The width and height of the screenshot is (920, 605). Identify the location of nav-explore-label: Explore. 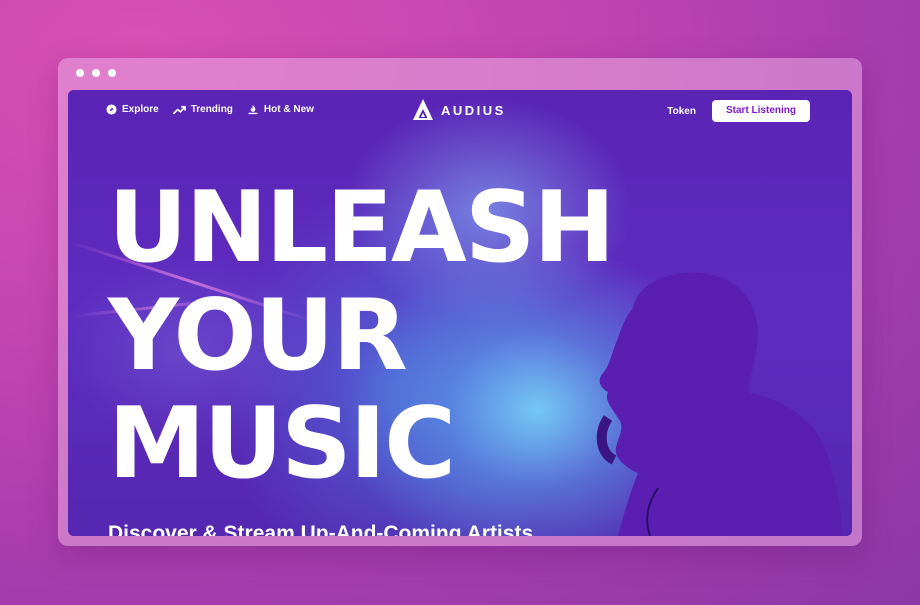
(140, 109).